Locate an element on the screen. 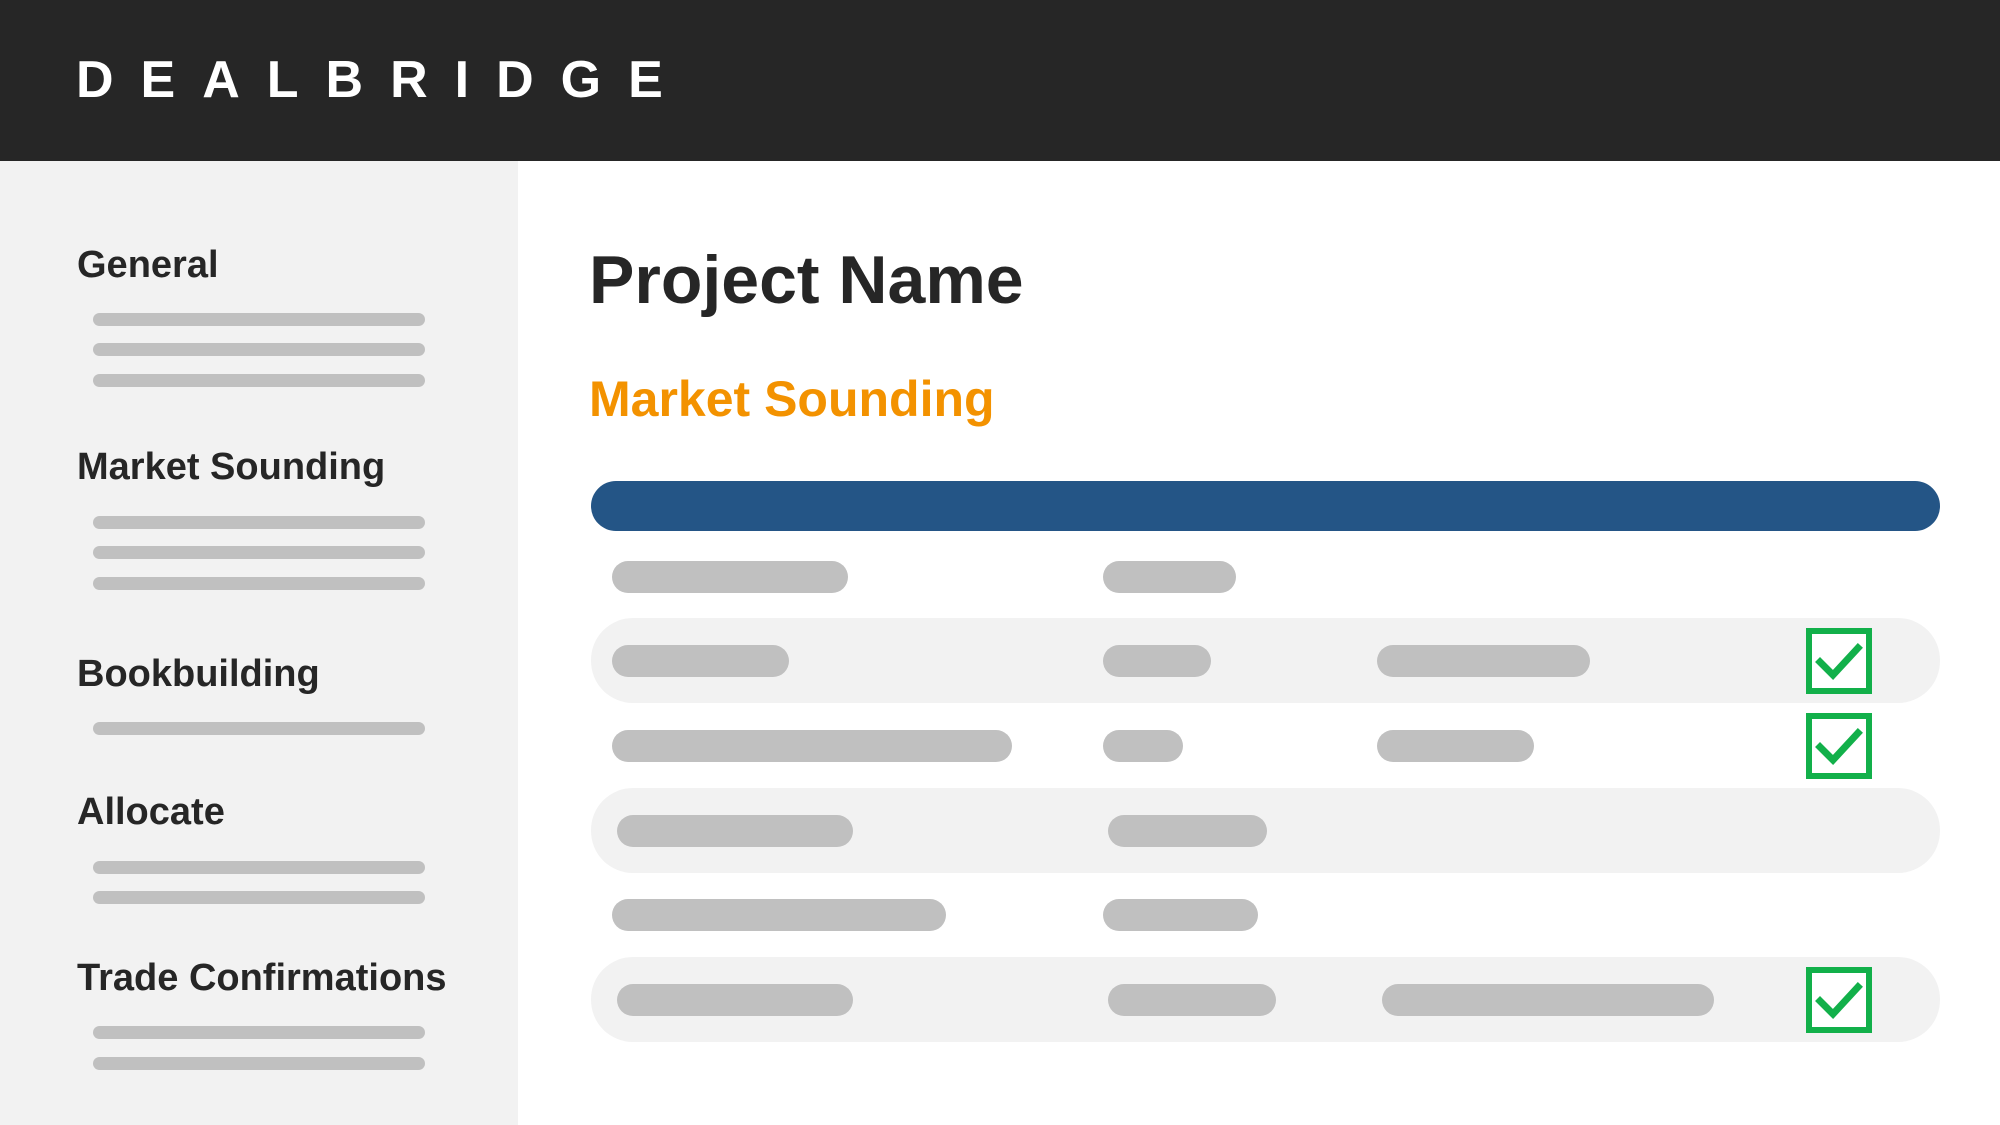 This screenshot has height=1125, width=2000. section-title: Market Sounding is located at coordinates (792, 399).